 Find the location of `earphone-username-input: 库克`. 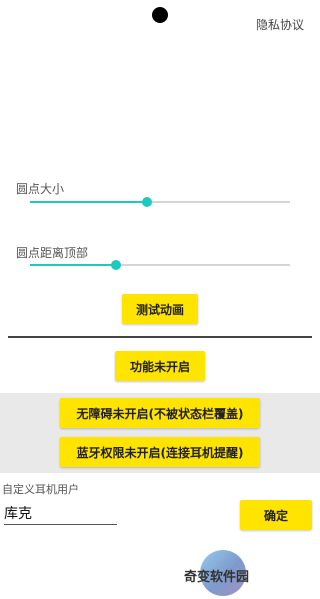

earphone-username-input: 库克 is located at coordinates (60, 515).